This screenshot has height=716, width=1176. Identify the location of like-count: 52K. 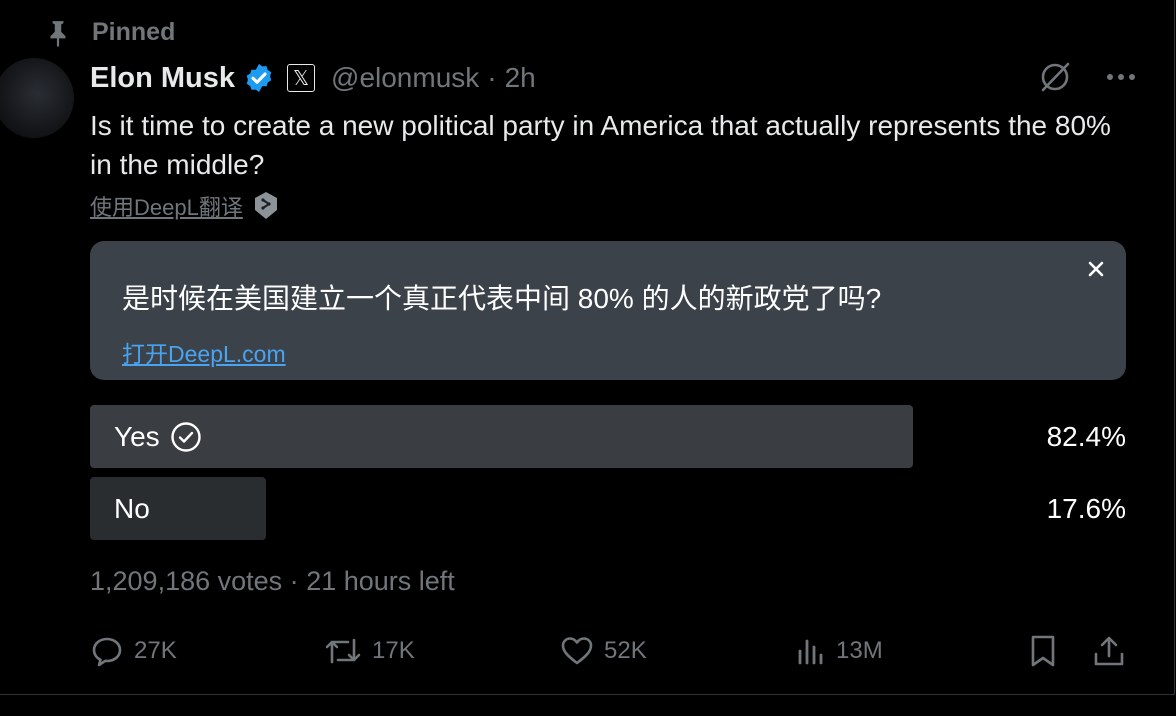
(625, 650).